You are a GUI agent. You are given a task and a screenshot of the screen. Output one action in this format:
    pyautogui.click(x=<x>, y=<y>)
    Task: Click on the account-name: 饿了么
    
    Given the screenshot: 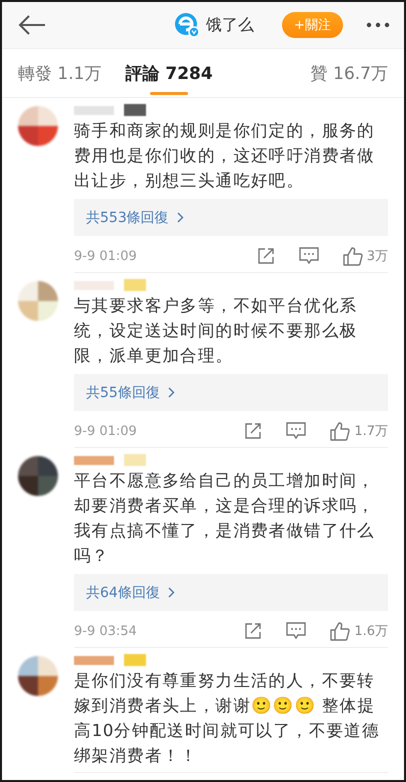 What is the action you would take?
    pyautogui.click(x=230, y=25)
    